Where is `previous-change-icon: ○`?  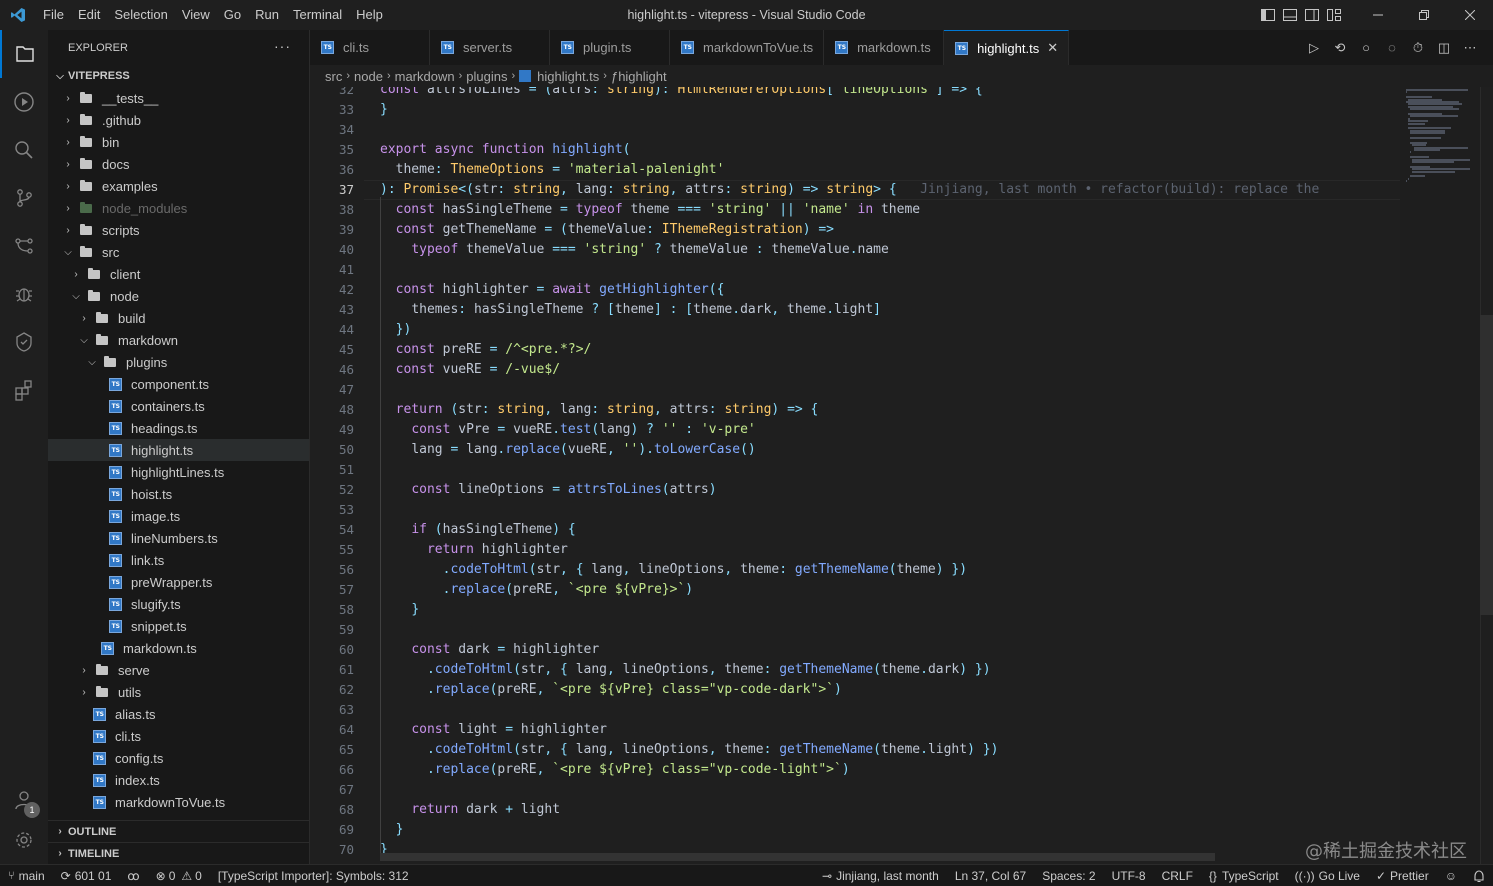
previous-change-icon: ○ is located at coordinates (1366, 47).